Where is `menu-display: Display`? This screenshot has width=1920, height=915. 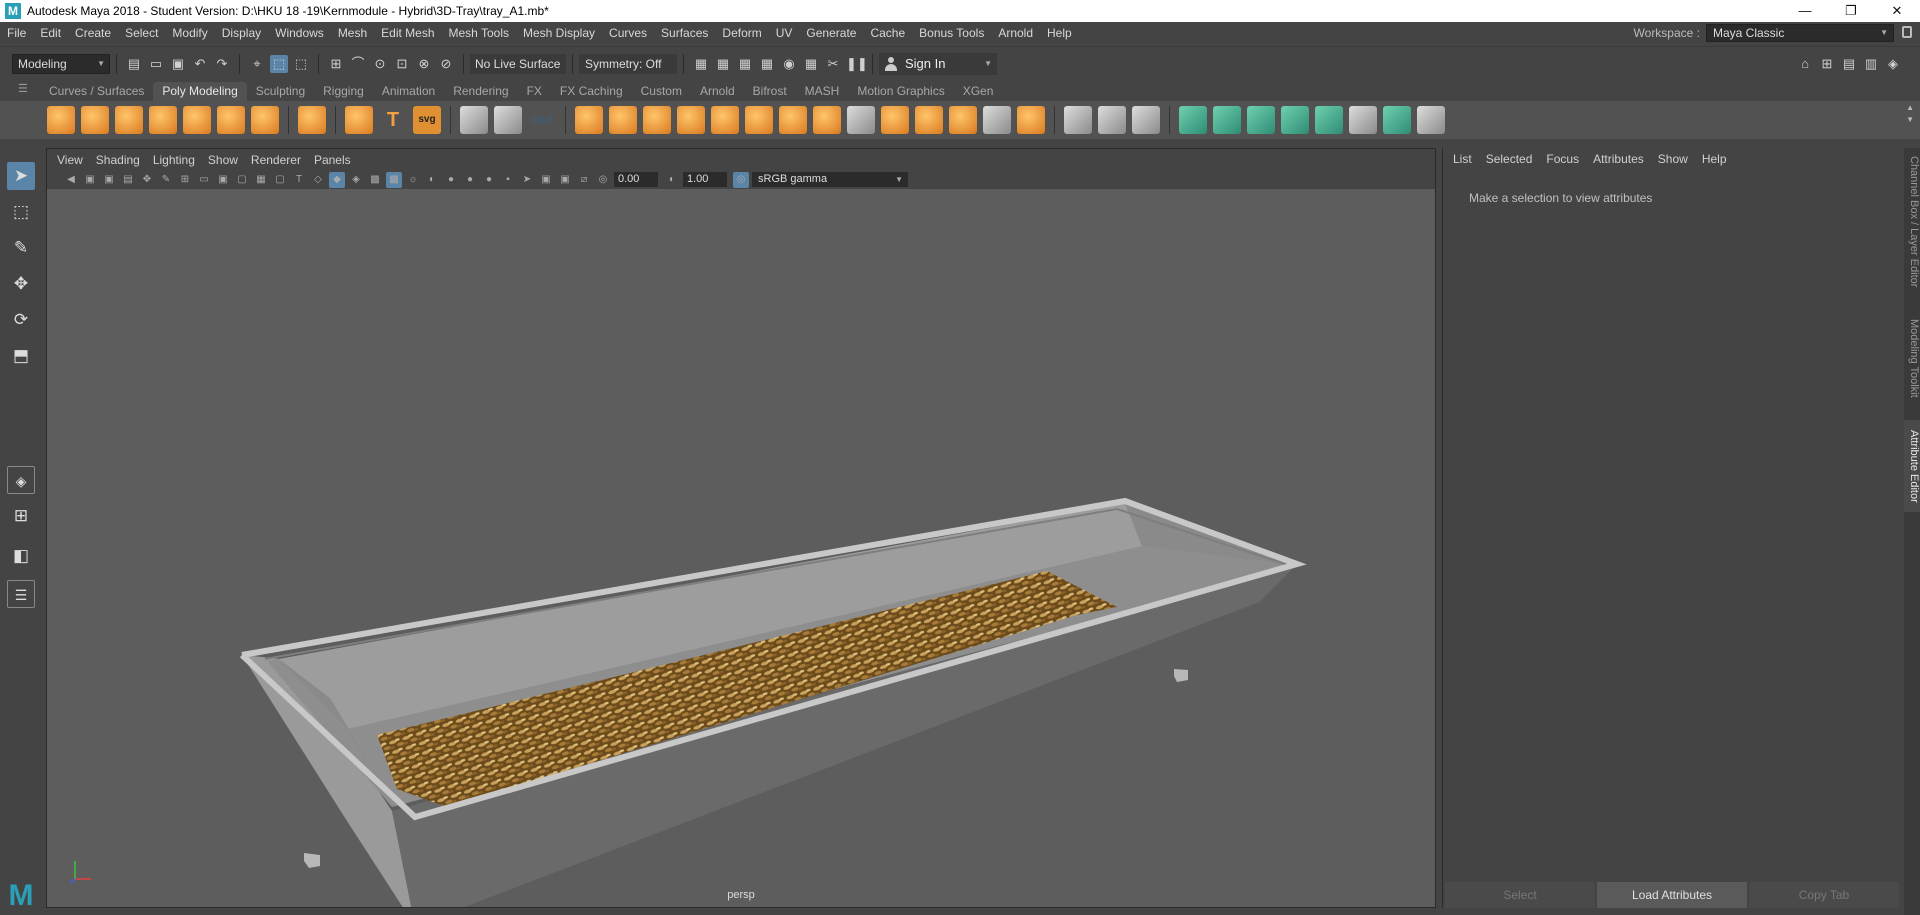
menu-display: Display is located at coordinates (241, 33).